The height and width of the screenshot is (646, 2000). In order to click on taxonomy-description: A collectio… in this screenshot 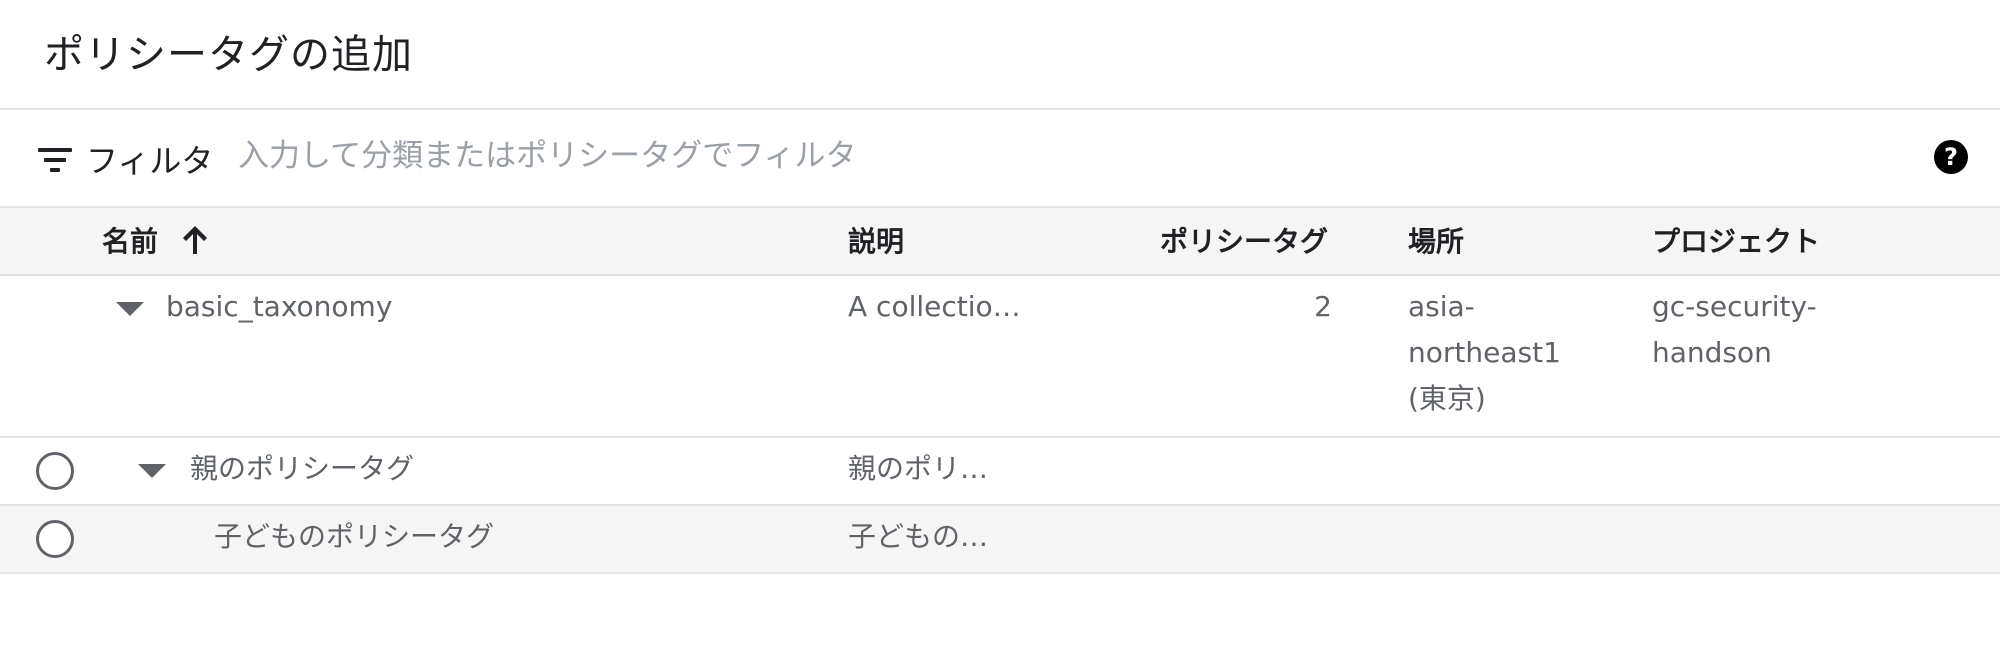, I will do `click(934, 306)`.